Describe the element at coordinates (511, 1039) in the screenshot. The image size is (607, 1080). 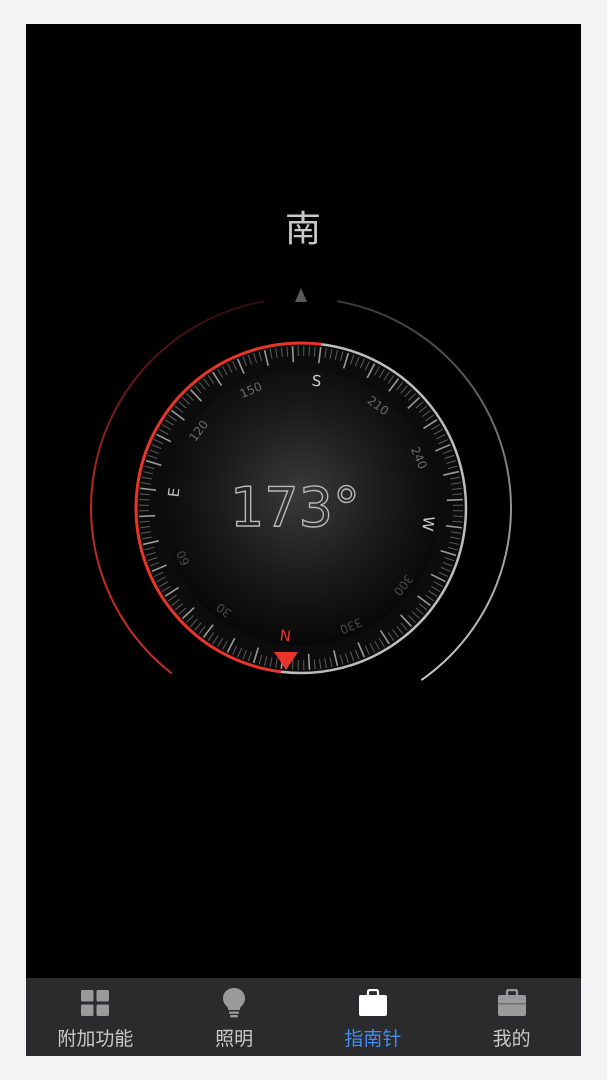
I see `tab-profile-label: 我的` at that location.